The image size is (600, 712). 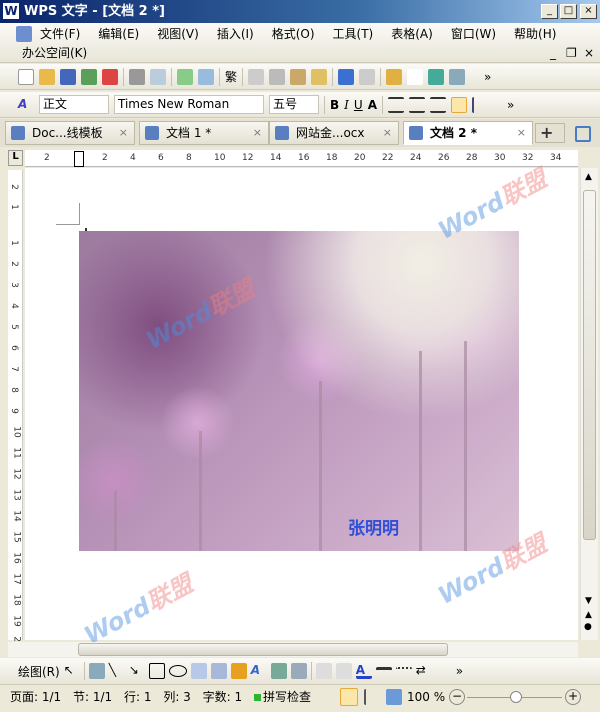 What do you see at coordinates (189, 104) in the screenshot?
I see `font-select: Times New Roman` at bounding box center [189, 104].